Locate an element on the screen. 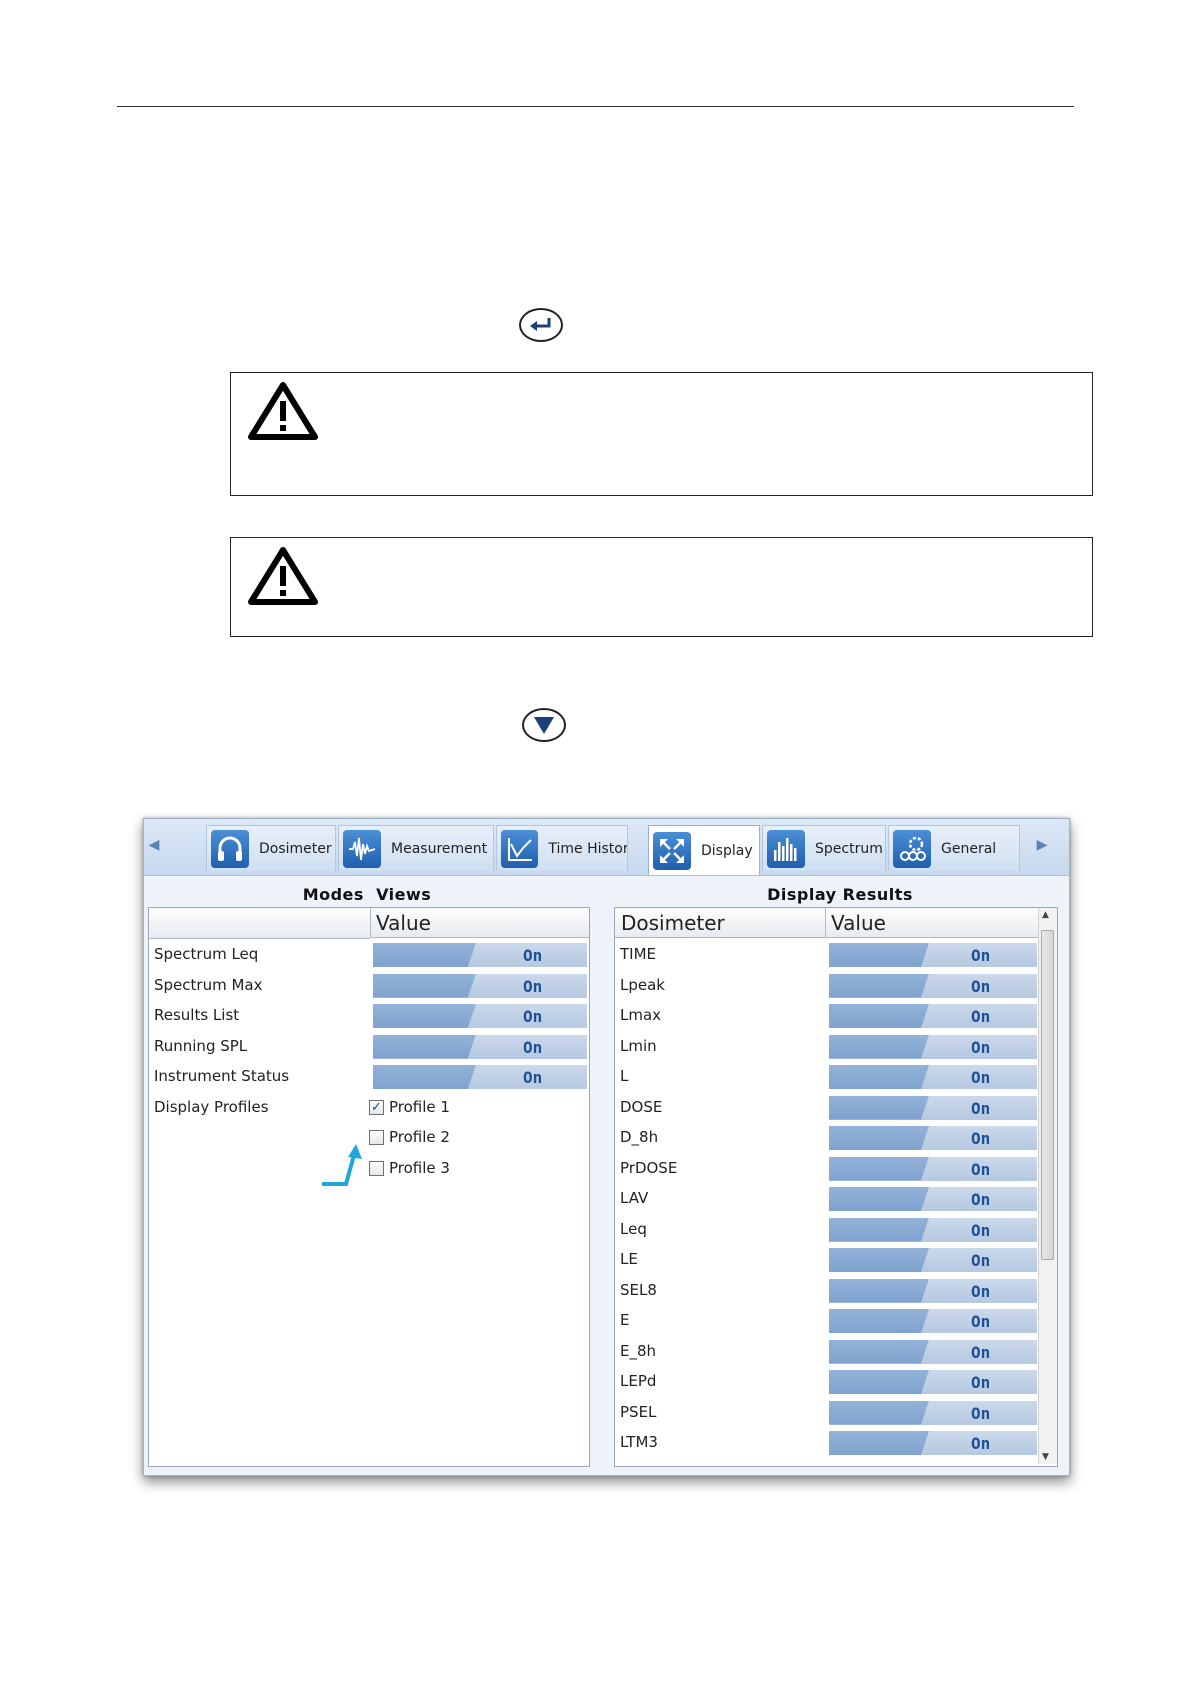  tab-time-history: Time Histor is located at coordinates (562, 848).